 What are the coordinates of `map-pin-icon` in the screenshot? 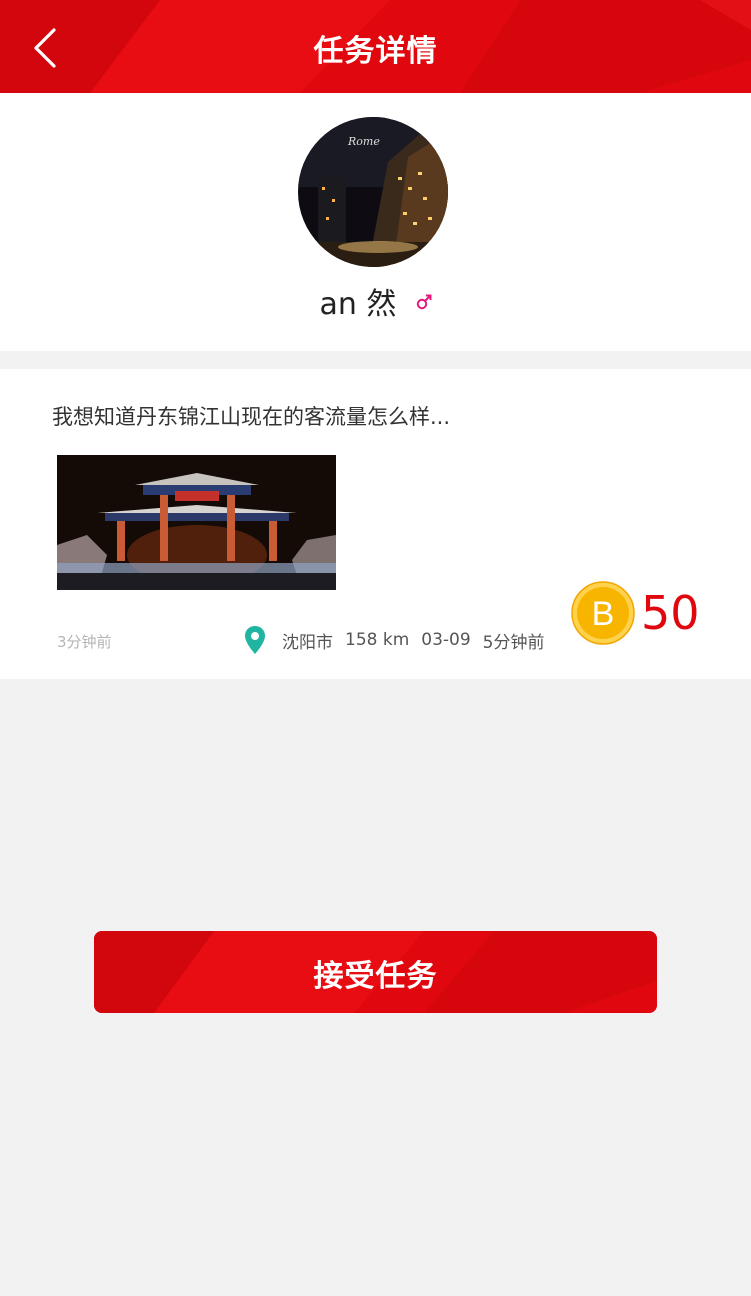 It's located at (255, 640).